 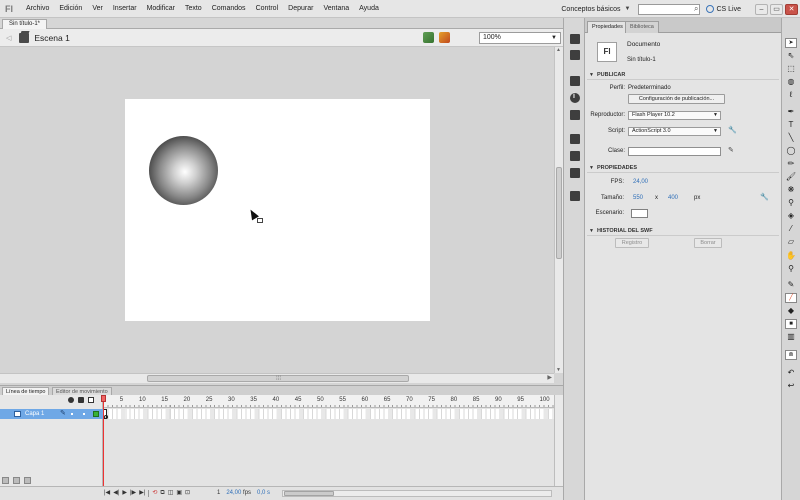 What do you see at coordinates (791, 242) in the screenshot?
I see `eraser-tool-icon: ▱` at bounding box center [791, 242].